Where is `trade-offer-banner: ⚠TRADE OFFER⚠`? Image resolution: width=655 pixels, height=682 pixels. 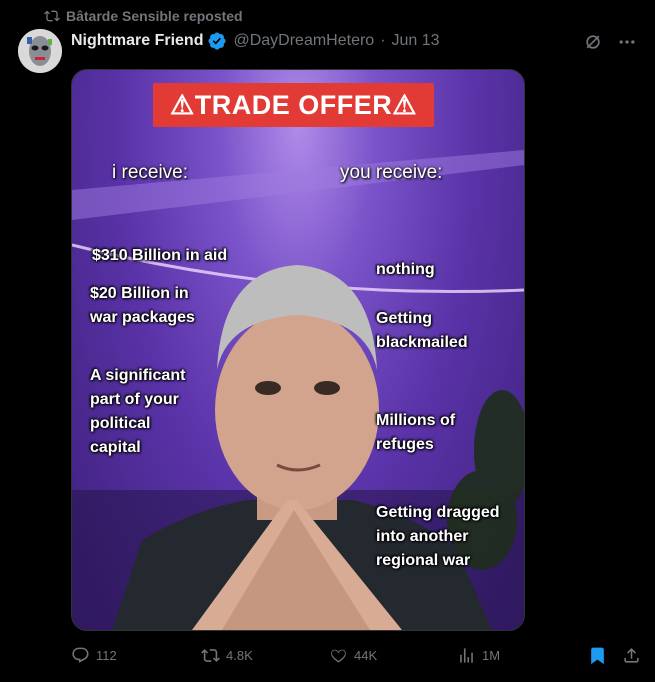
trade-offer-banner: ⚠TRADE OFFER⚠ is located at coordinates (293, 105).